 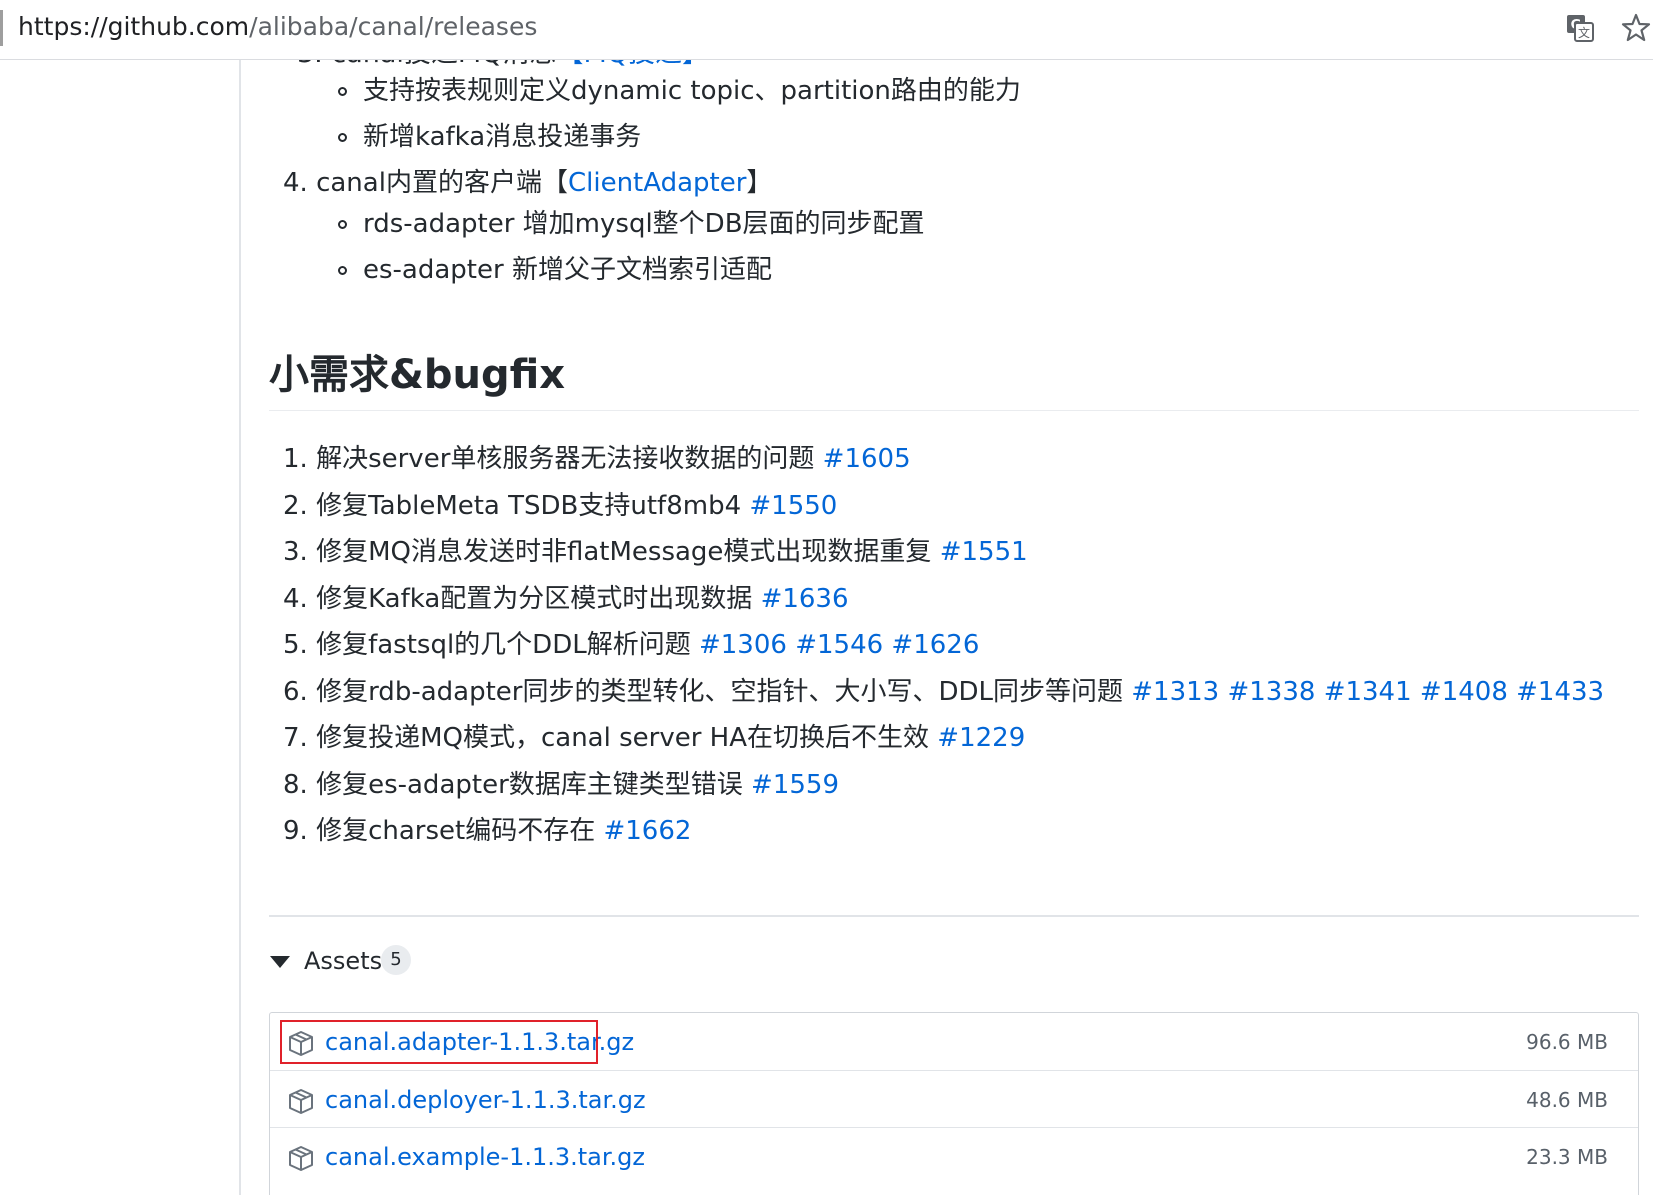 What do you see at coordinates (1271, 692) in the screenshot?
I see `issue-link: #1338` at bounding box center [1271, 692].